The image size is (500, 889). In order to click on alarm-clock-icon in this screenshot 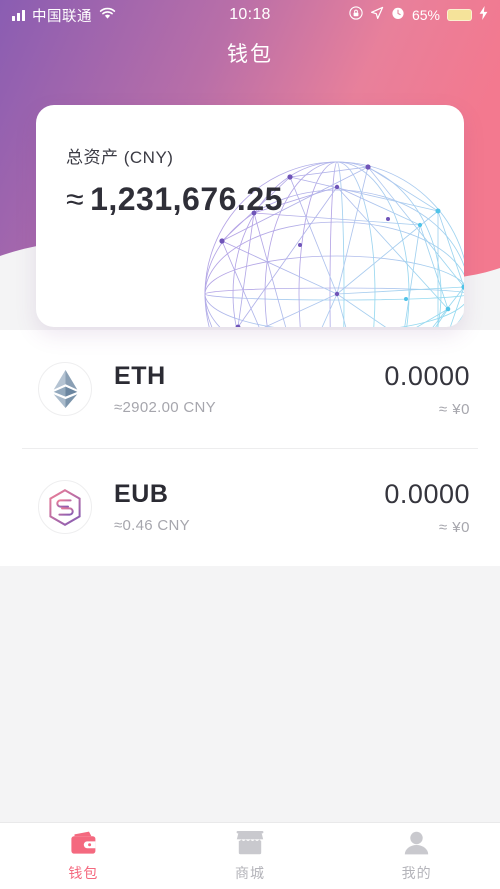, I will do `click(398, 15)`.